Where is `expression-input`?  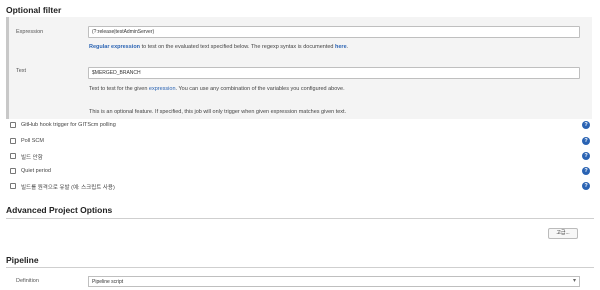 expression-input is located at coordinates (334, 32).